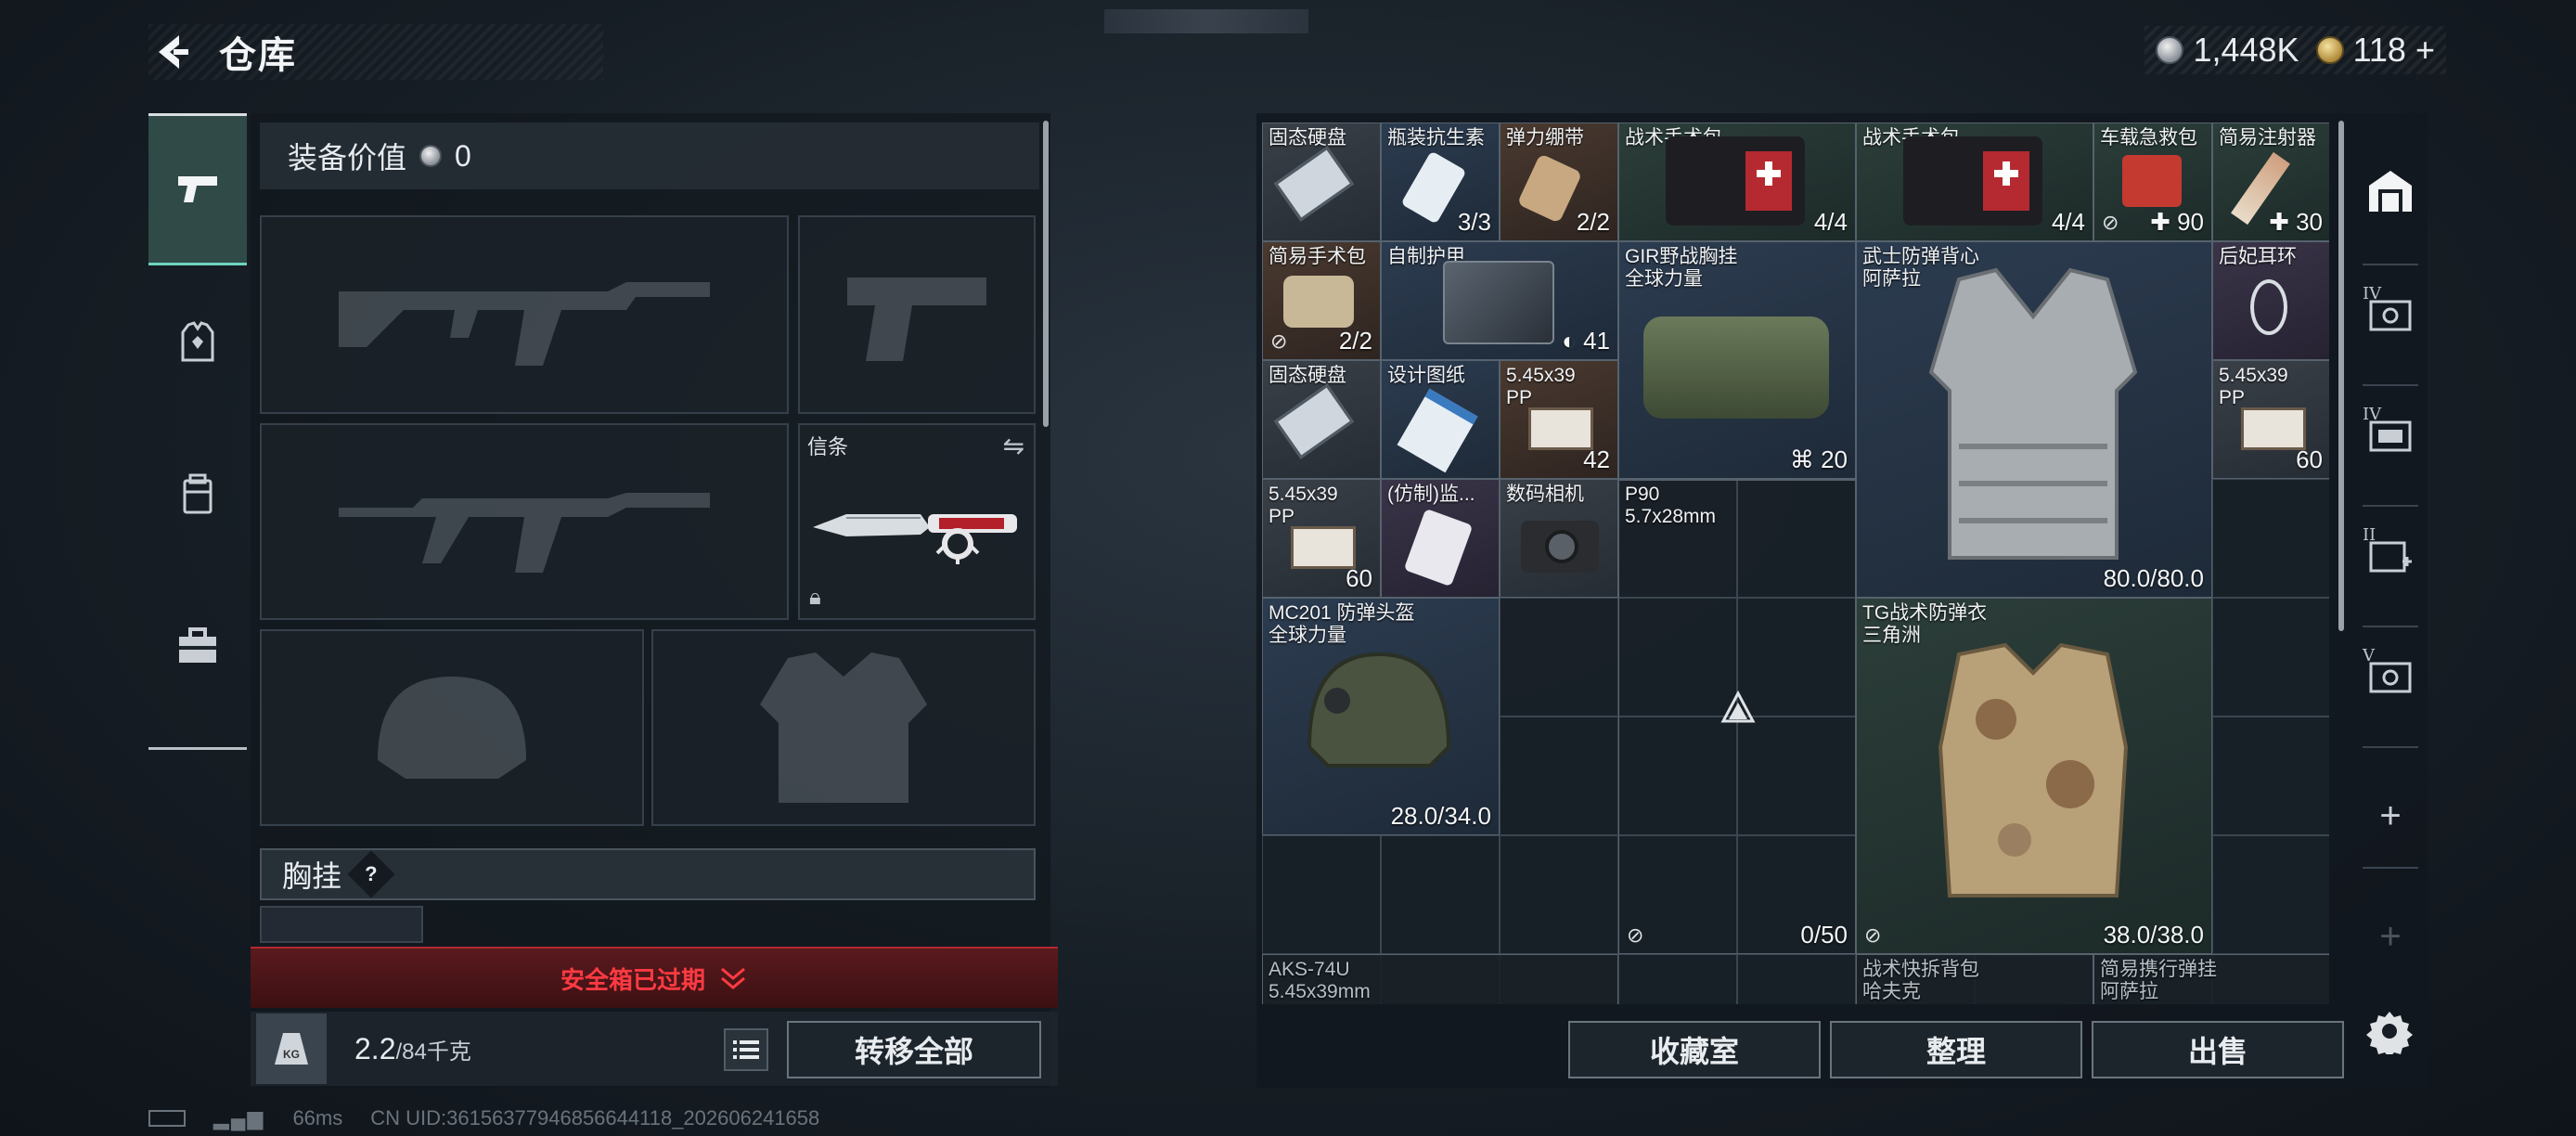 The image size is (2576, 1136). Describe the element at coordinates (2391, 936) in the screenshot. I see `add-warehouse-button-disabled: +` at that location.